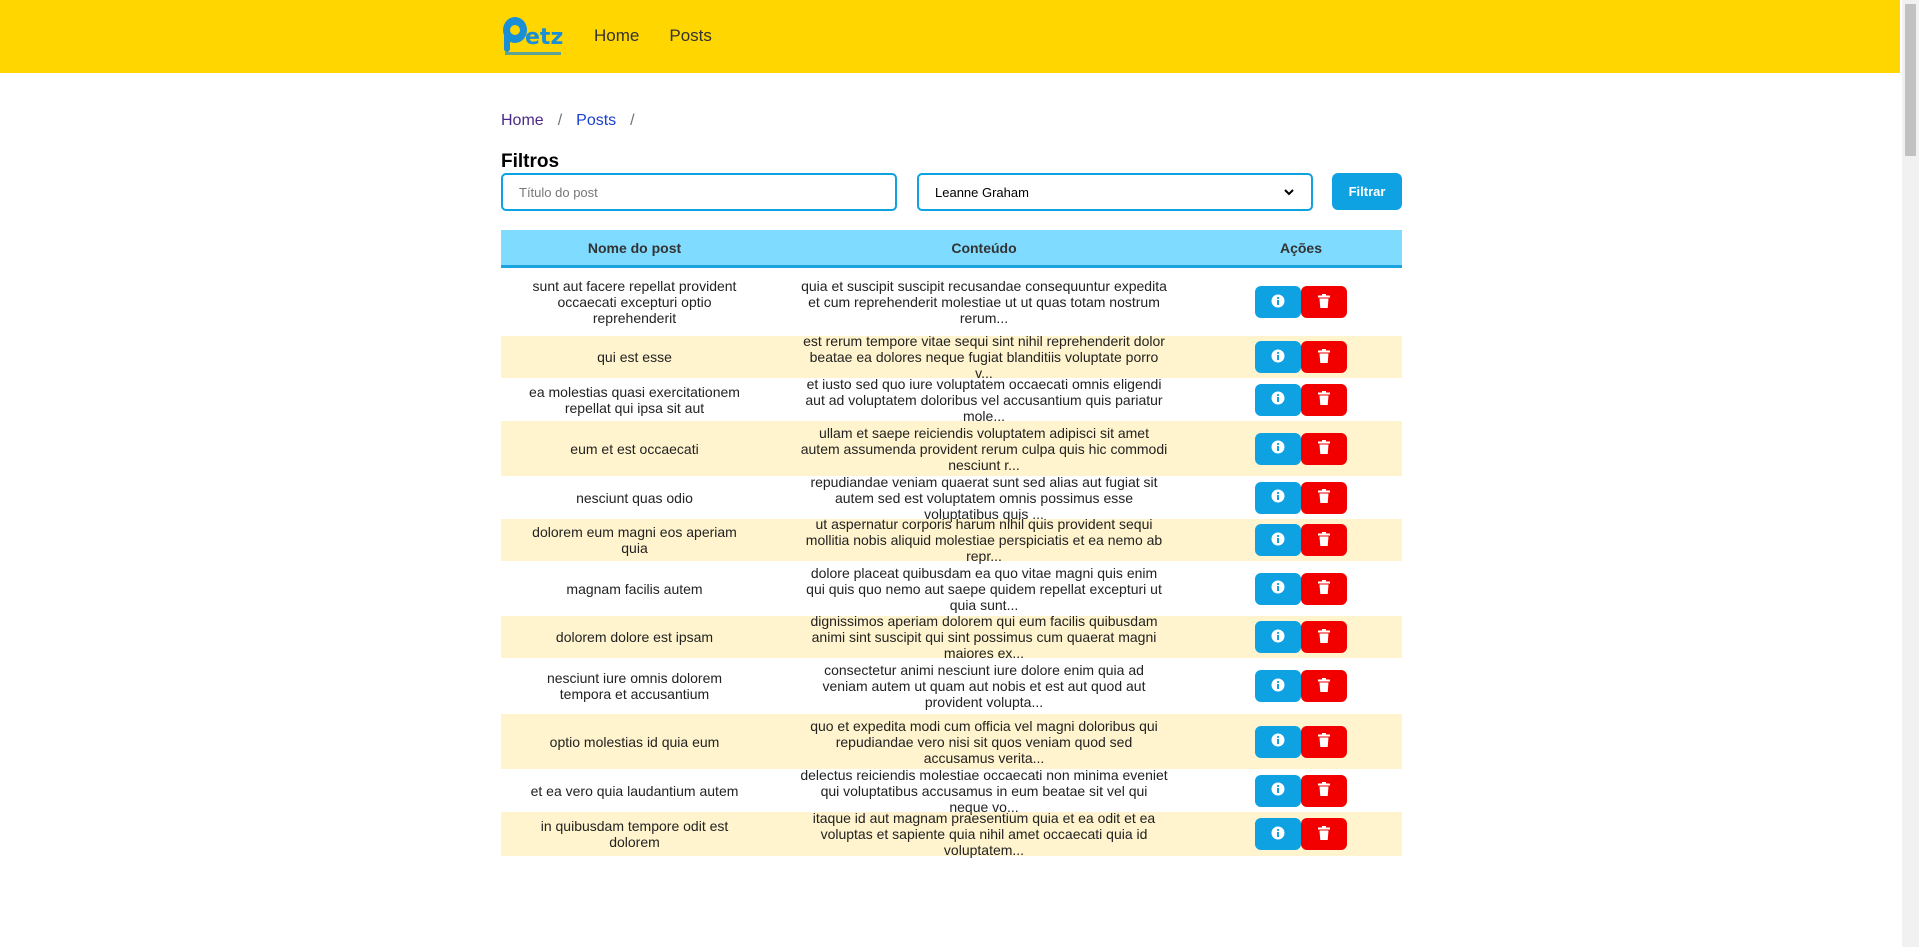 Image resolution: width=1919 pixels, height=947 pixels. What do you see at coordinates (575, 121) in the screenshot?
I see `breadcrumb: Home / Posts /` at bounding box center [575, 121].